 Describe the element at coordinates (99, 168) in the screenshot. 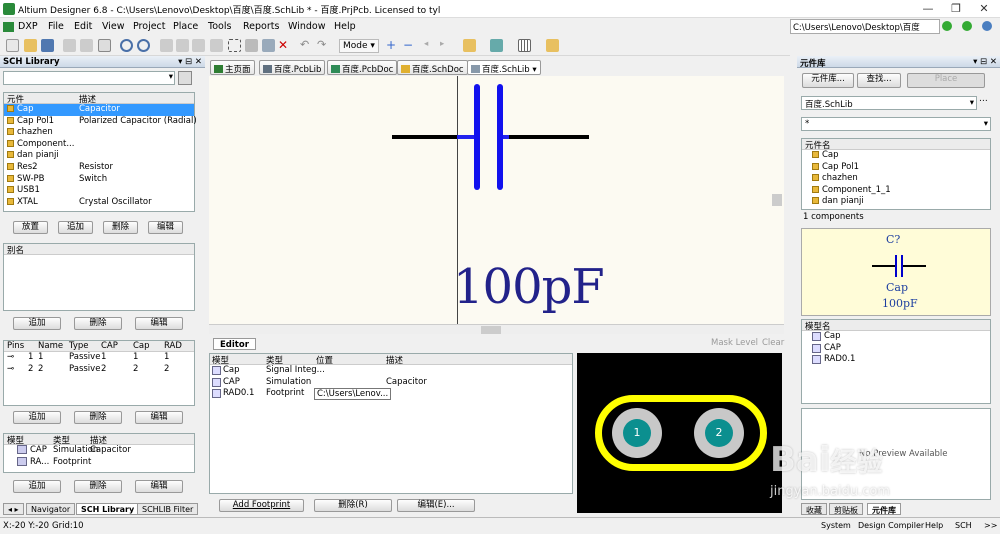

I see `table-row: Res2 Resistor` at that location.